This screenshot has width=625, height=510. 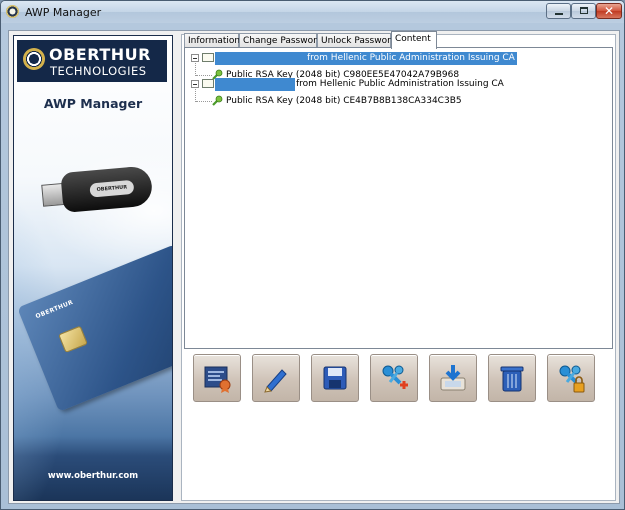 I want to click on tab-change-password: Change Password, so click(x=280, y=40).